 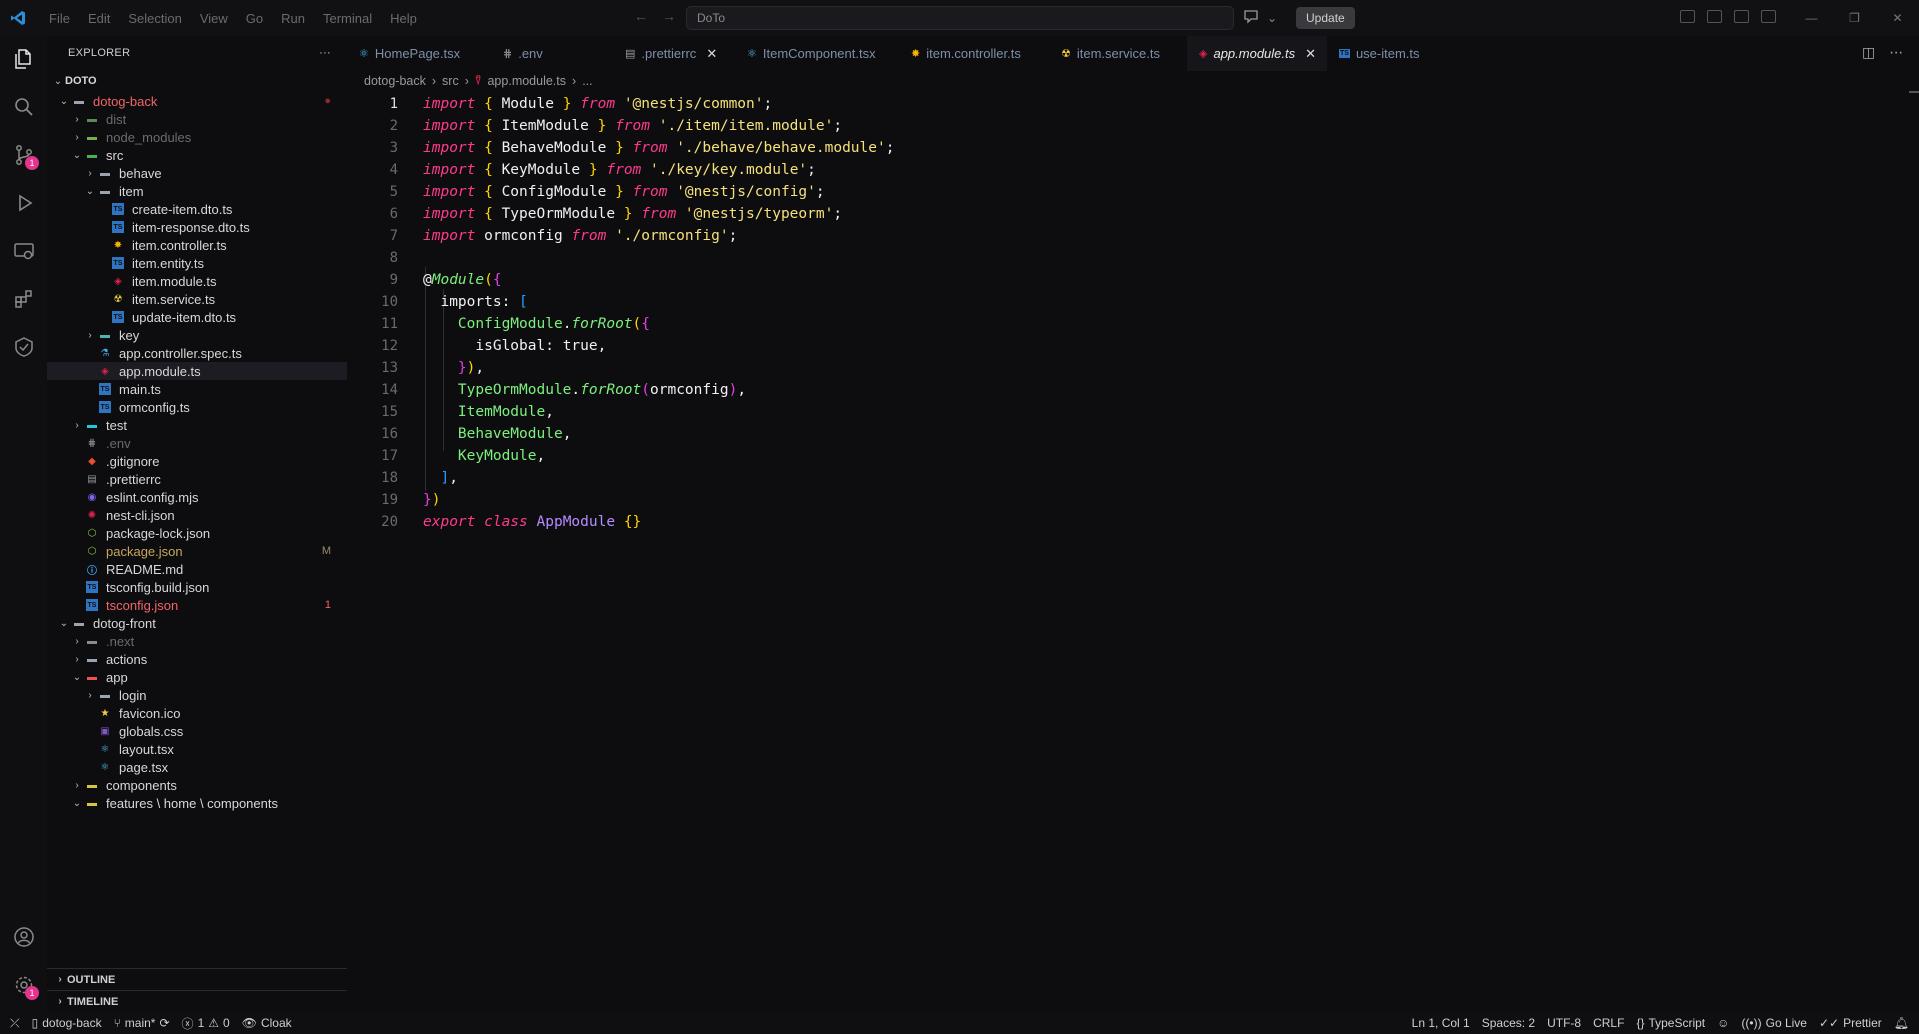 I want to click on folder-item: › ▬ behave, so click(x=197, y=173).